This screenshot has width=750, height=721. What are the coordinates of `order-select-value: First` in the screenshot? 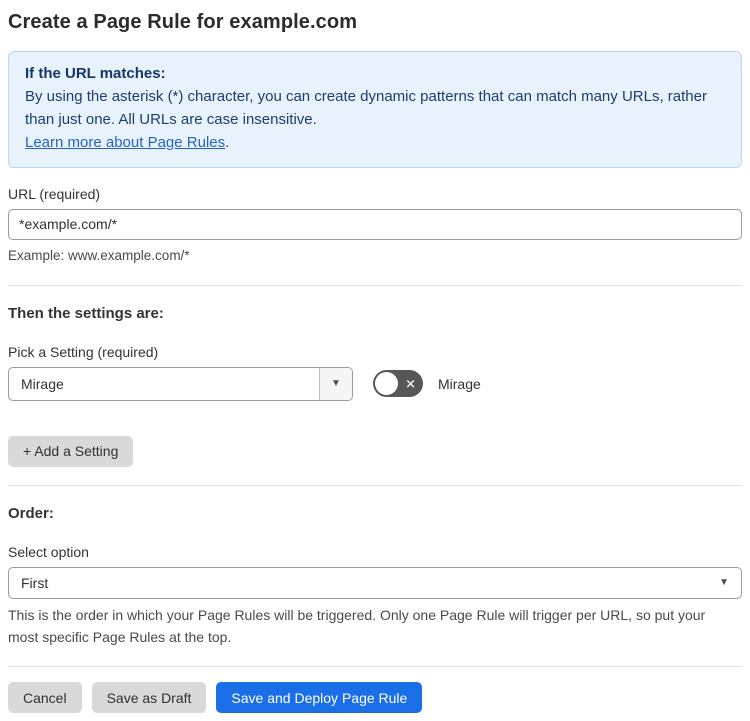 It's located at (35, 582).